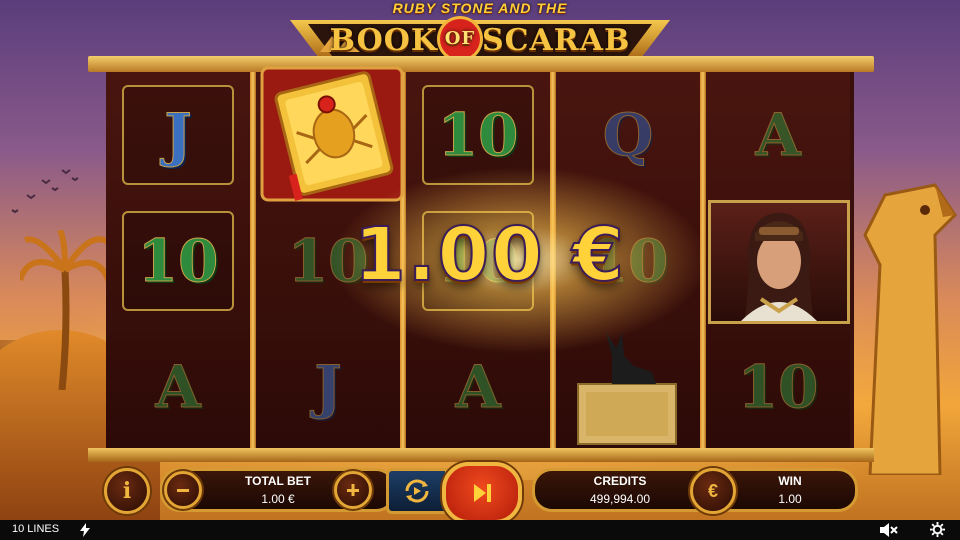  I want to click on reel-frame-top, so click(481, 64).